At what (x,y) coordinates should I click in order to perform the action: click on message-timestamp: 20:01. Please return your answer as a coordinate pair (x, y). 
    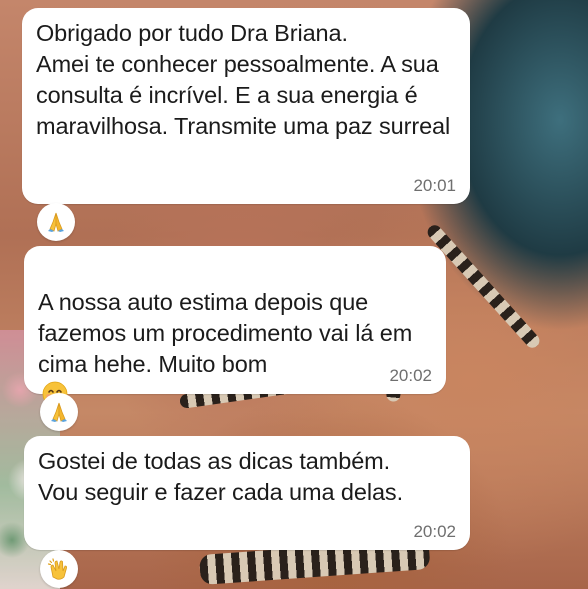
    Looking at the image, I should click on (434, 185).